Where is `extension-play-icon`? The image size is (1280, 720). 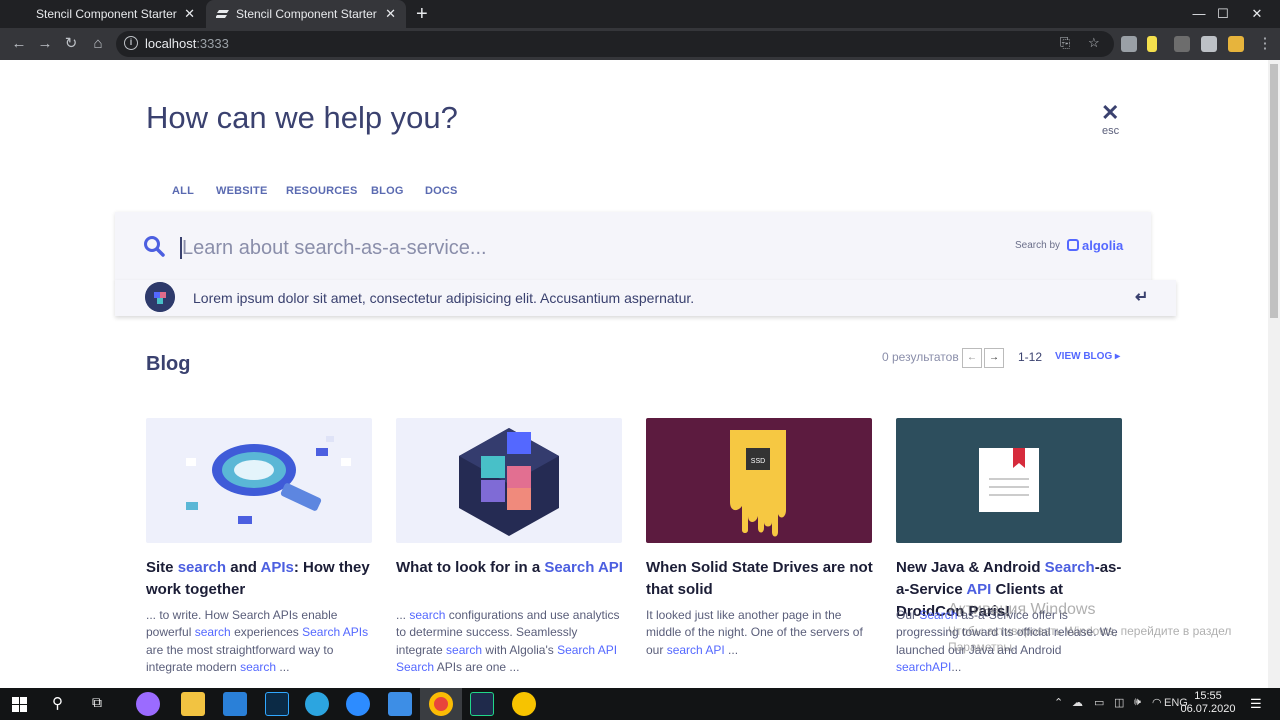
extension-play-icon is located at coordinates (1182, 44).